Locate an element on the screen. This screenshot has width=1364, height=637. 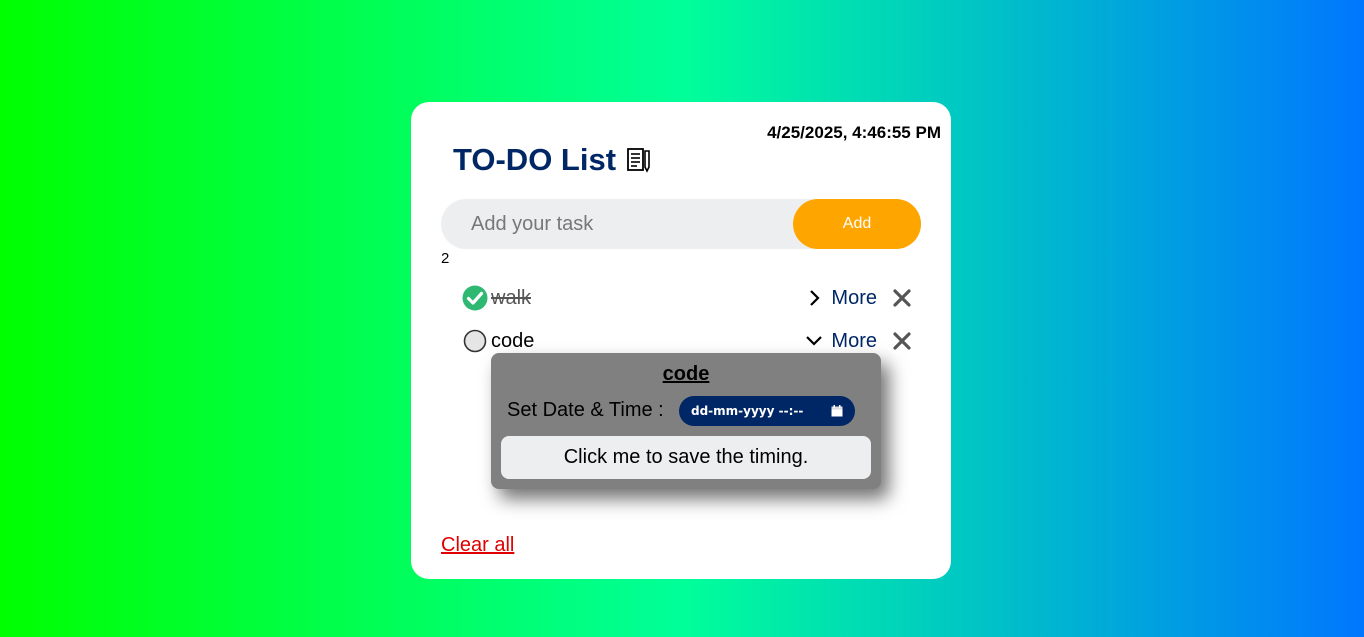
task-input-row: Add is located at coordinates (681, 224).